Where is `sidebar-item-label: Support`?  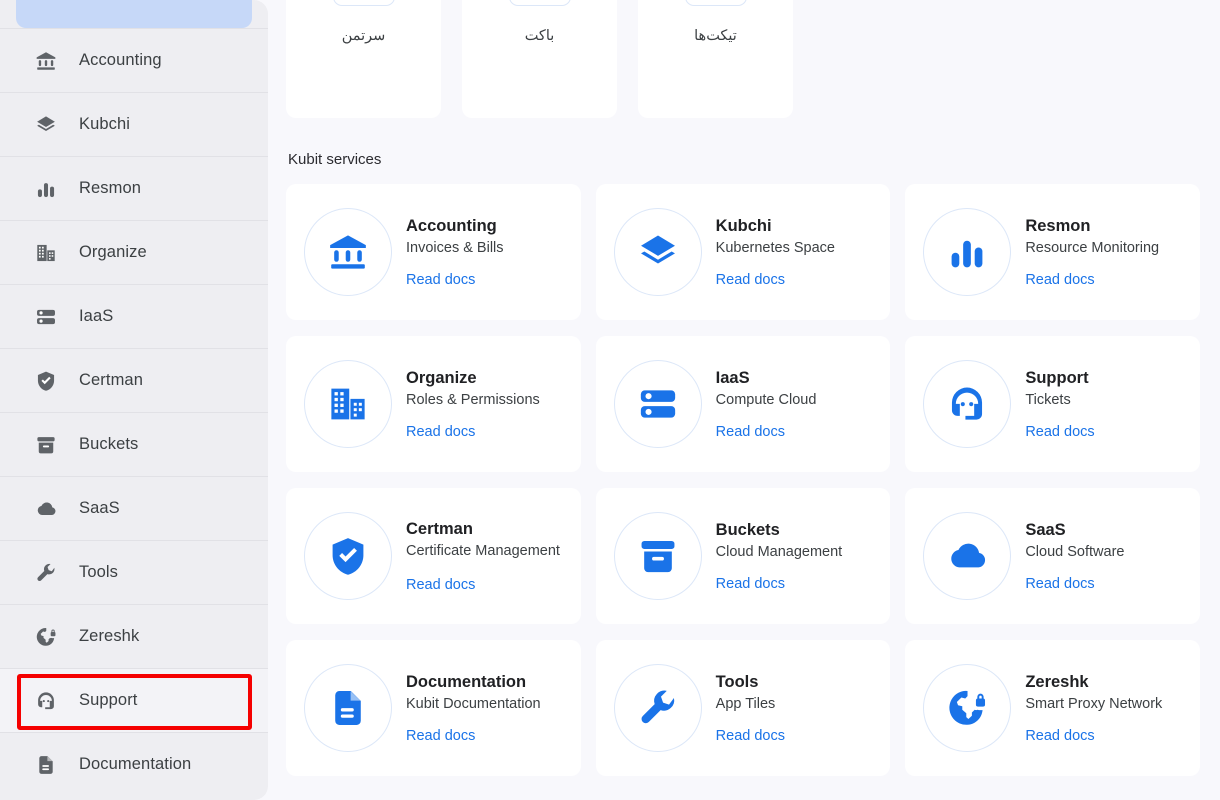
sidebar-item-label: Support is located at coordinates (108, 700).